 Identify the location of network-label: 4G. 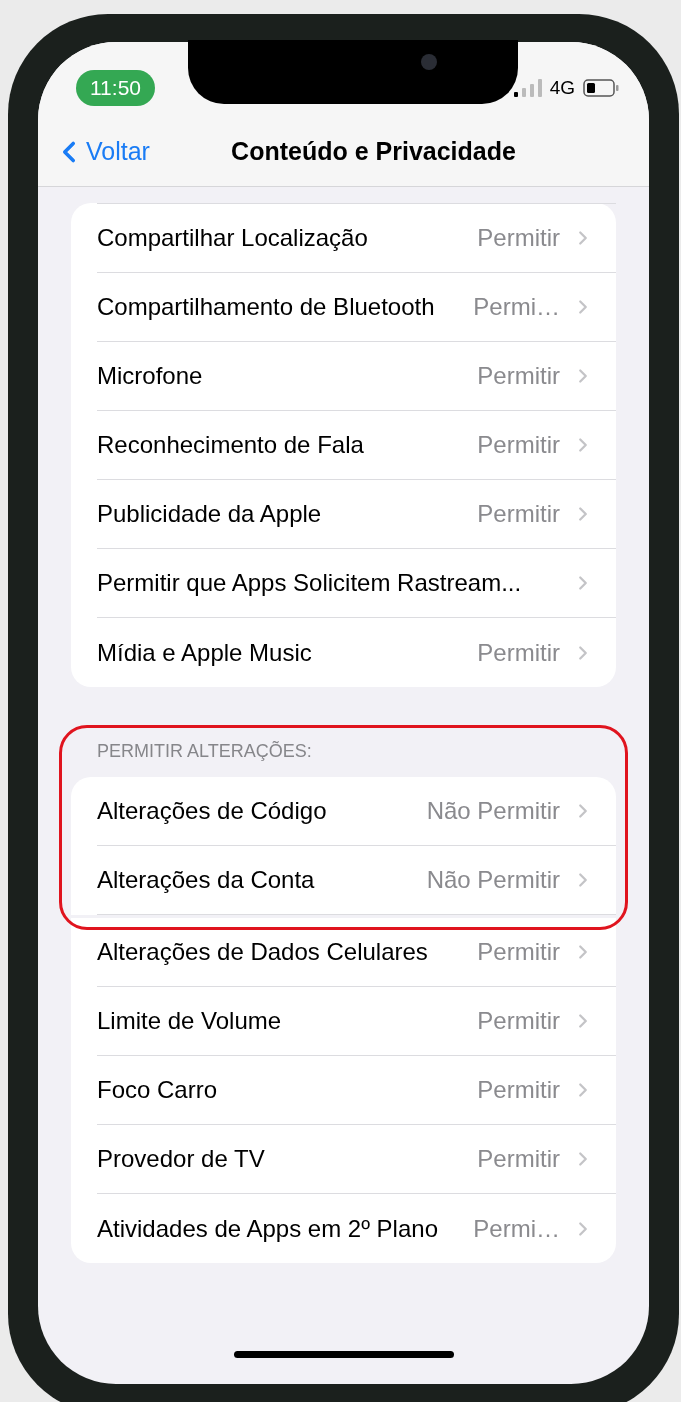
(562, 87).